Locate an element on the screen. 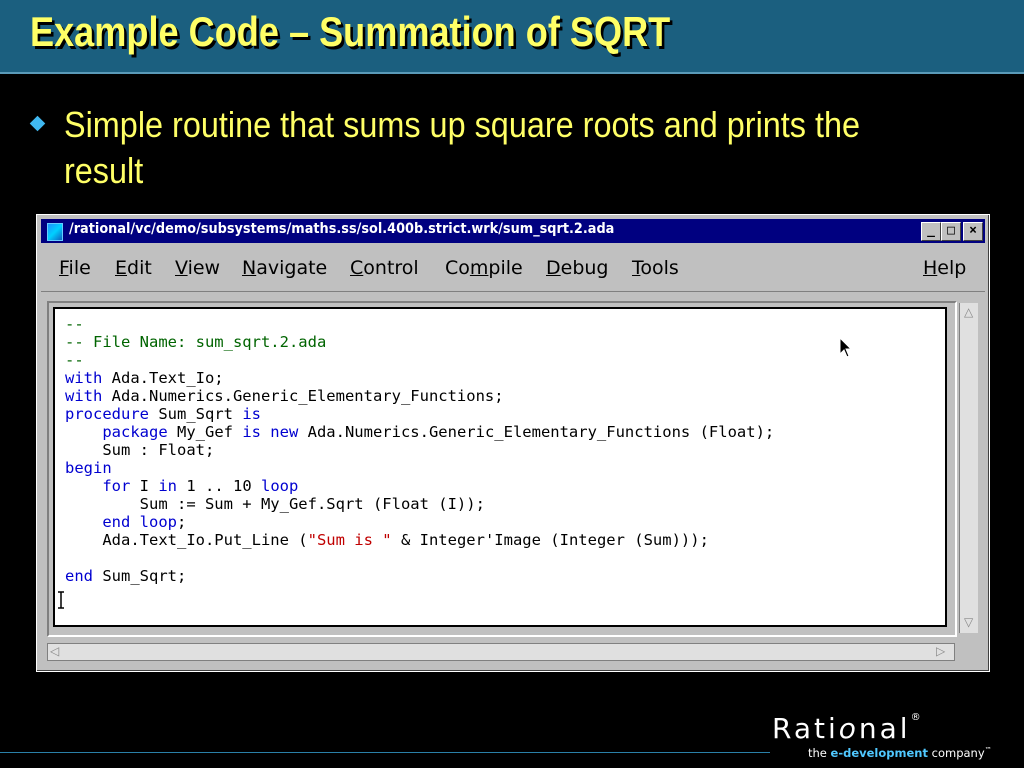  code-token: Ada.Text_Io.Put_Line ( is located at coordinates (186, 540).